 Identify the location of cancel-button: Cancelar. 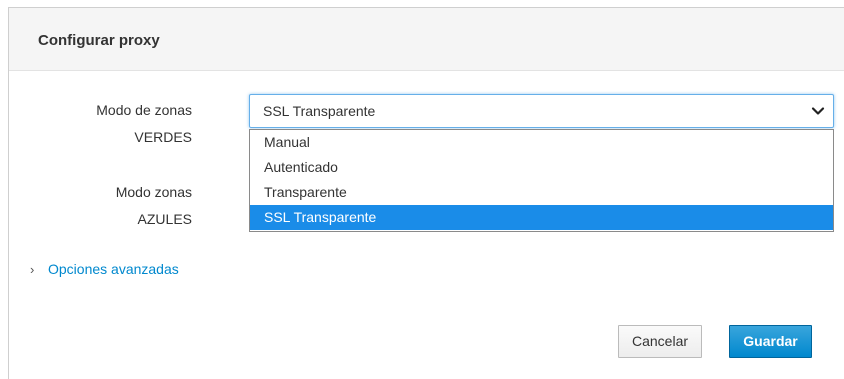
(660, 341).